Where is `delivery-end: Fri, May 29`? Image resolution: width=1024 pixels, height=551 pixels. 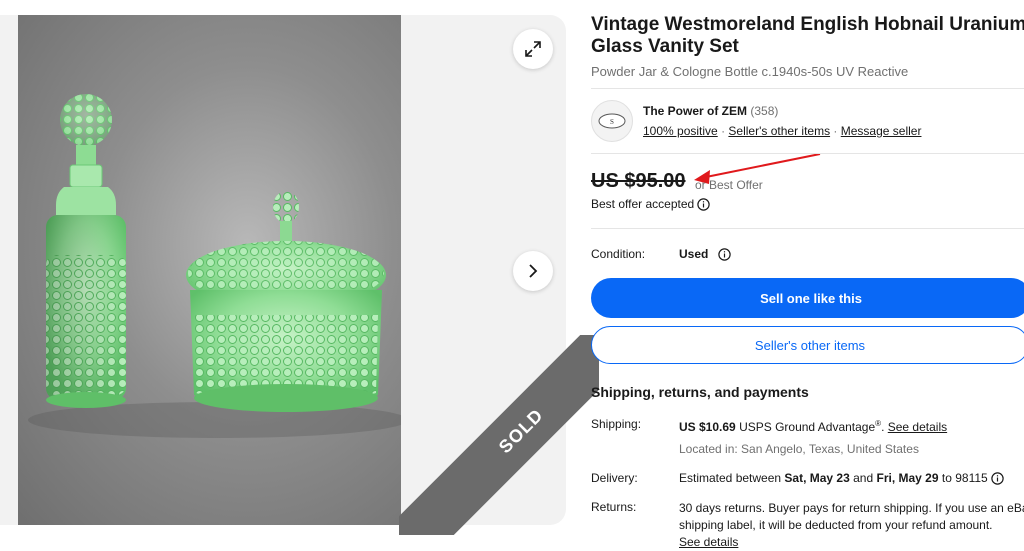 delivery-end: Fri, May 29 is located at coordinates (907, 478).